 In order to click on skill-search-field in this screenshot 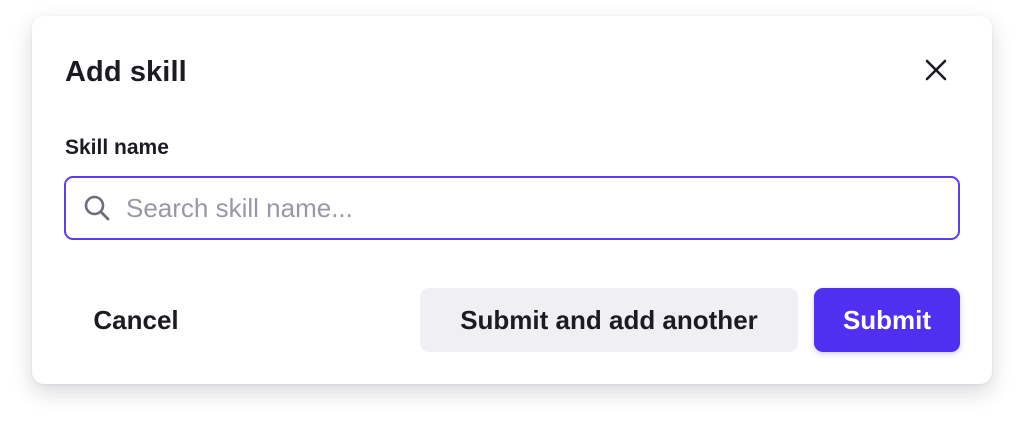, I will do `click(512, 208)`.